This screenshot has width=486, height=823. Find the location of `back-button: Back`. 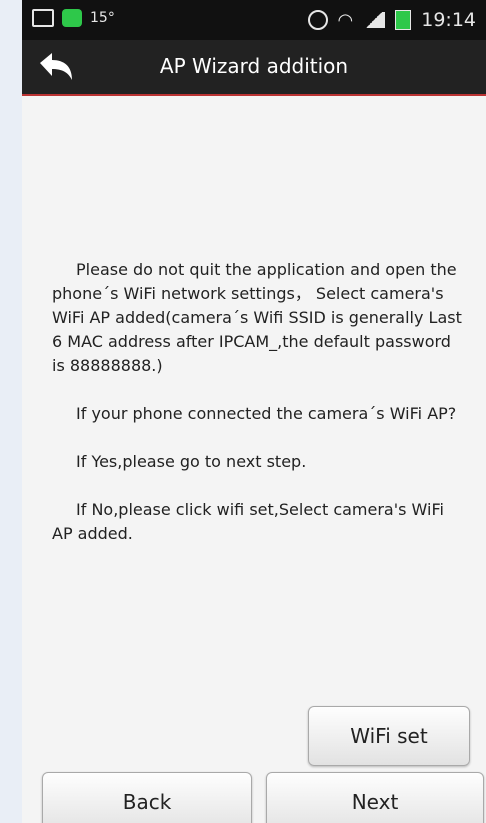

back-button: Back is located at coordinates (147, 797).